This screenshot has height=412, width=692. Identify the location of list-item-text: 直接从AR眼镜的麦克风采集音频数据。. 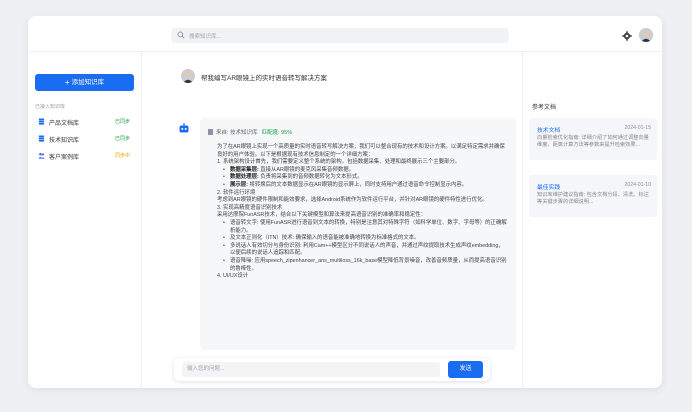
(307, 169).